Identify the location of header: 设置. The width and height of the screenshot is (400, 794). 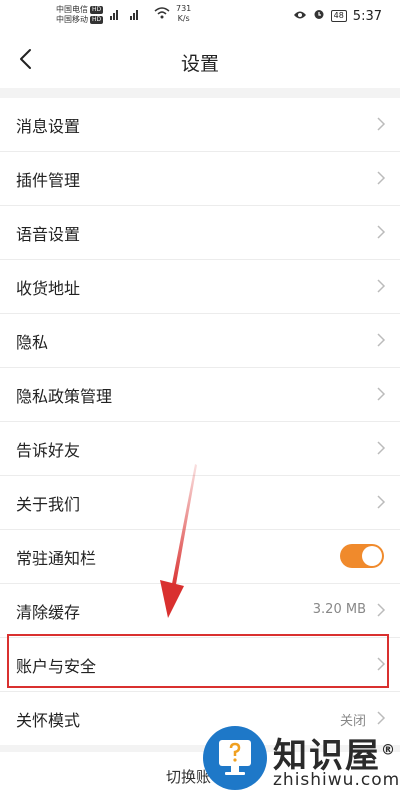
(200, 60).